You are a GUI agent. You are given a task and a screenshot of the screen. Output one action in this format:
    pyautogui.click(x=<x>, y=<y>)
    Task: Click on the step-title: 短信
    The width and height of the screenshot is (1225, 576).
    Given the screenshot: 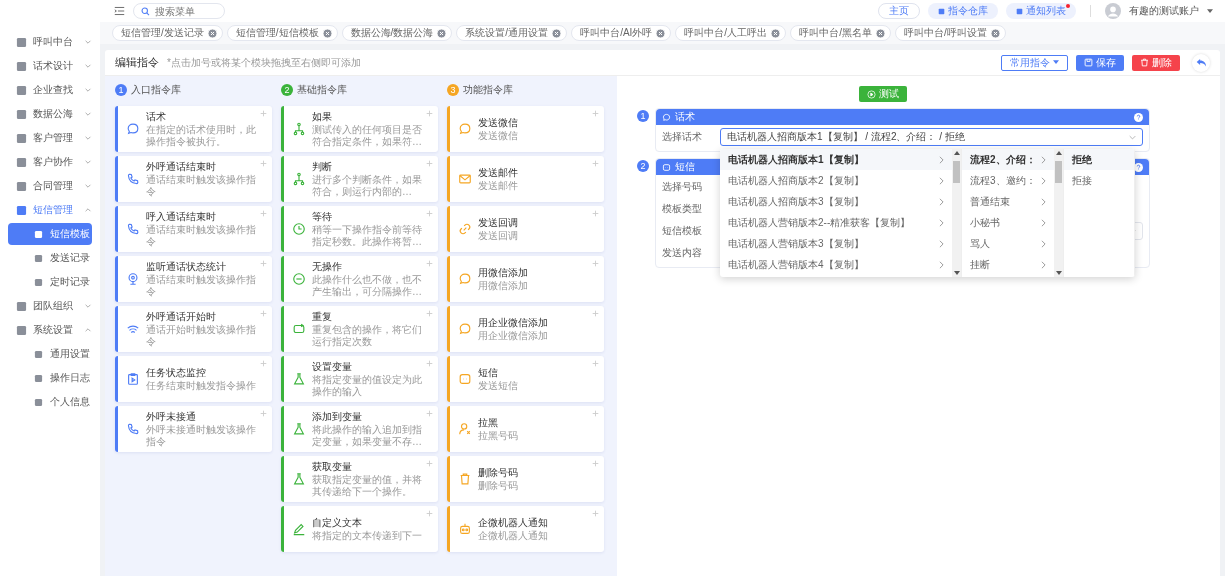 What is the action you would take?
    pyautogui.click(x=685, y=167)
    